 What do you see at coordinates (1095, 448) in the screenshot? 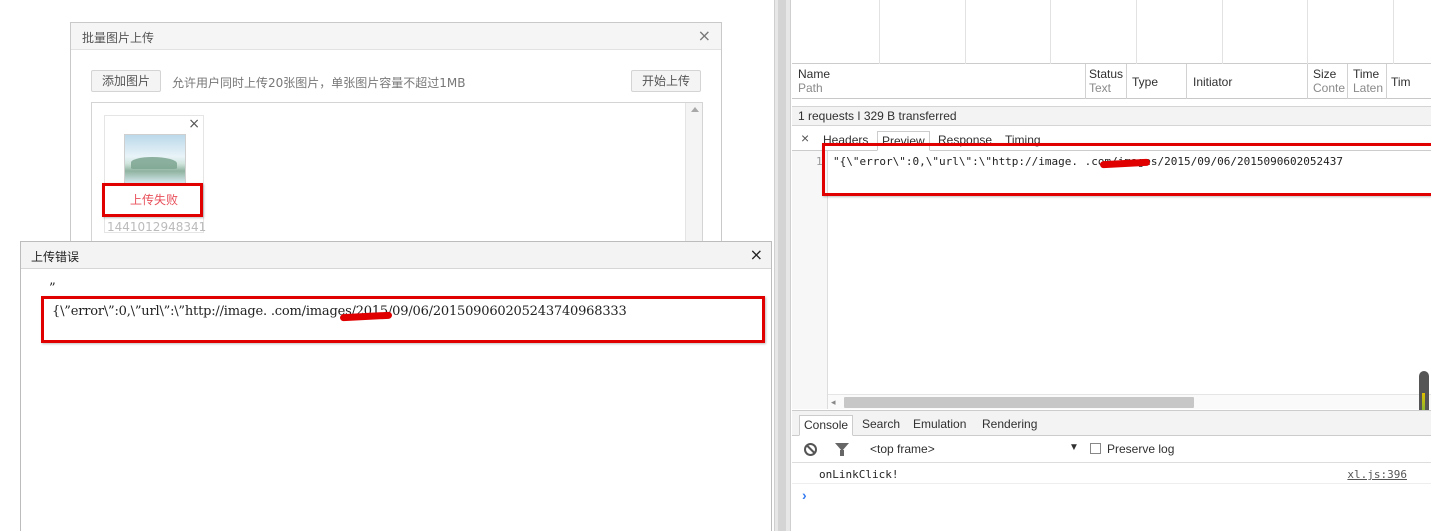
I see `preserve-log-checkbox` at bounding box center [1095, 448].